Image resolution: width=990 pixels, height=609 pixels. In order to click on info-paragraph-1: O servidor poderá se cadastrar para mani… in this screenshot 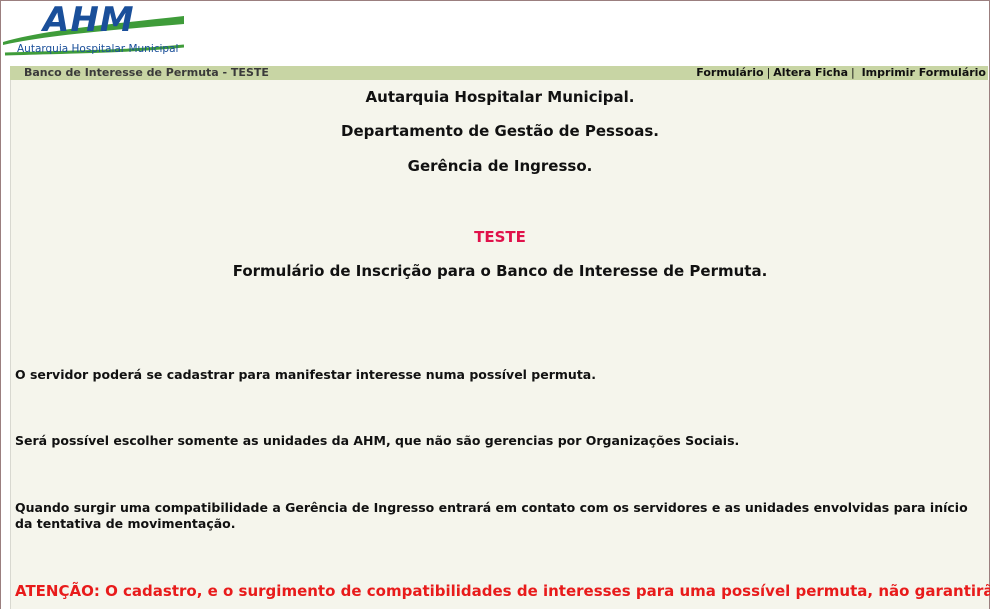, I will do `click(305, 374)`.